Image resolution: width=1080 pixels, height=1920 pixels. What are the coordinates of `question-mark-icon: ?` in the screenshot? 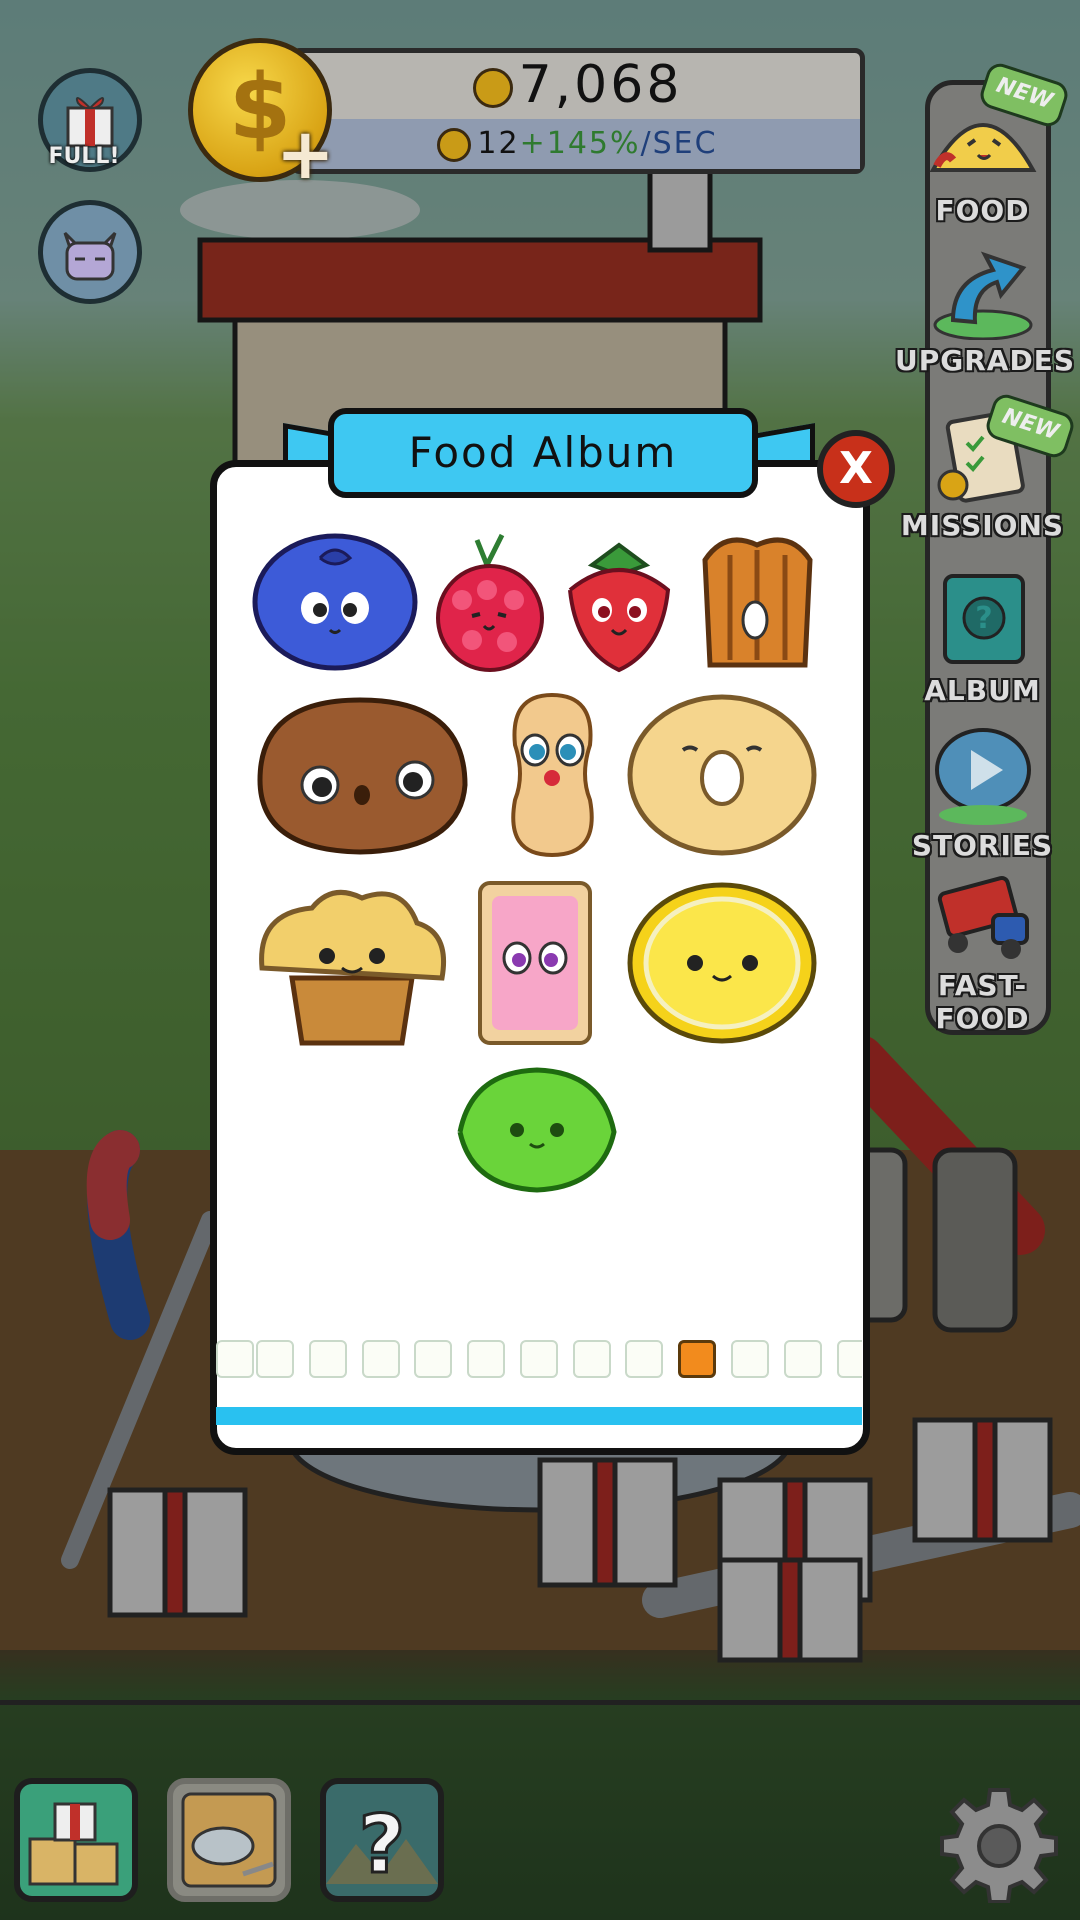 It's located at (382, 1845).